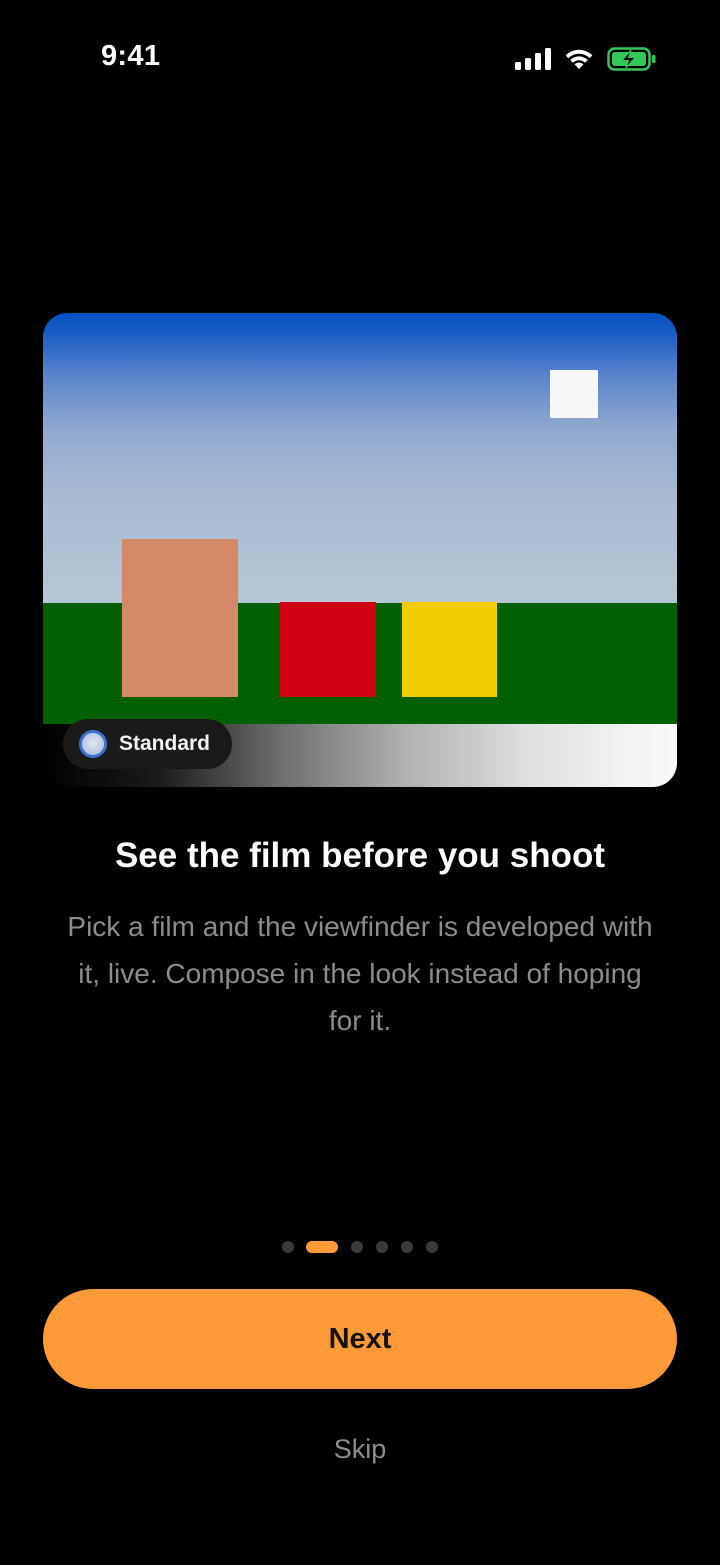 This screenshot has width=720, height=1565. What do you see at coordinates (360, 1339) in the screenshot?
I see `next-button: Next` at bounding box center [360, 1339].